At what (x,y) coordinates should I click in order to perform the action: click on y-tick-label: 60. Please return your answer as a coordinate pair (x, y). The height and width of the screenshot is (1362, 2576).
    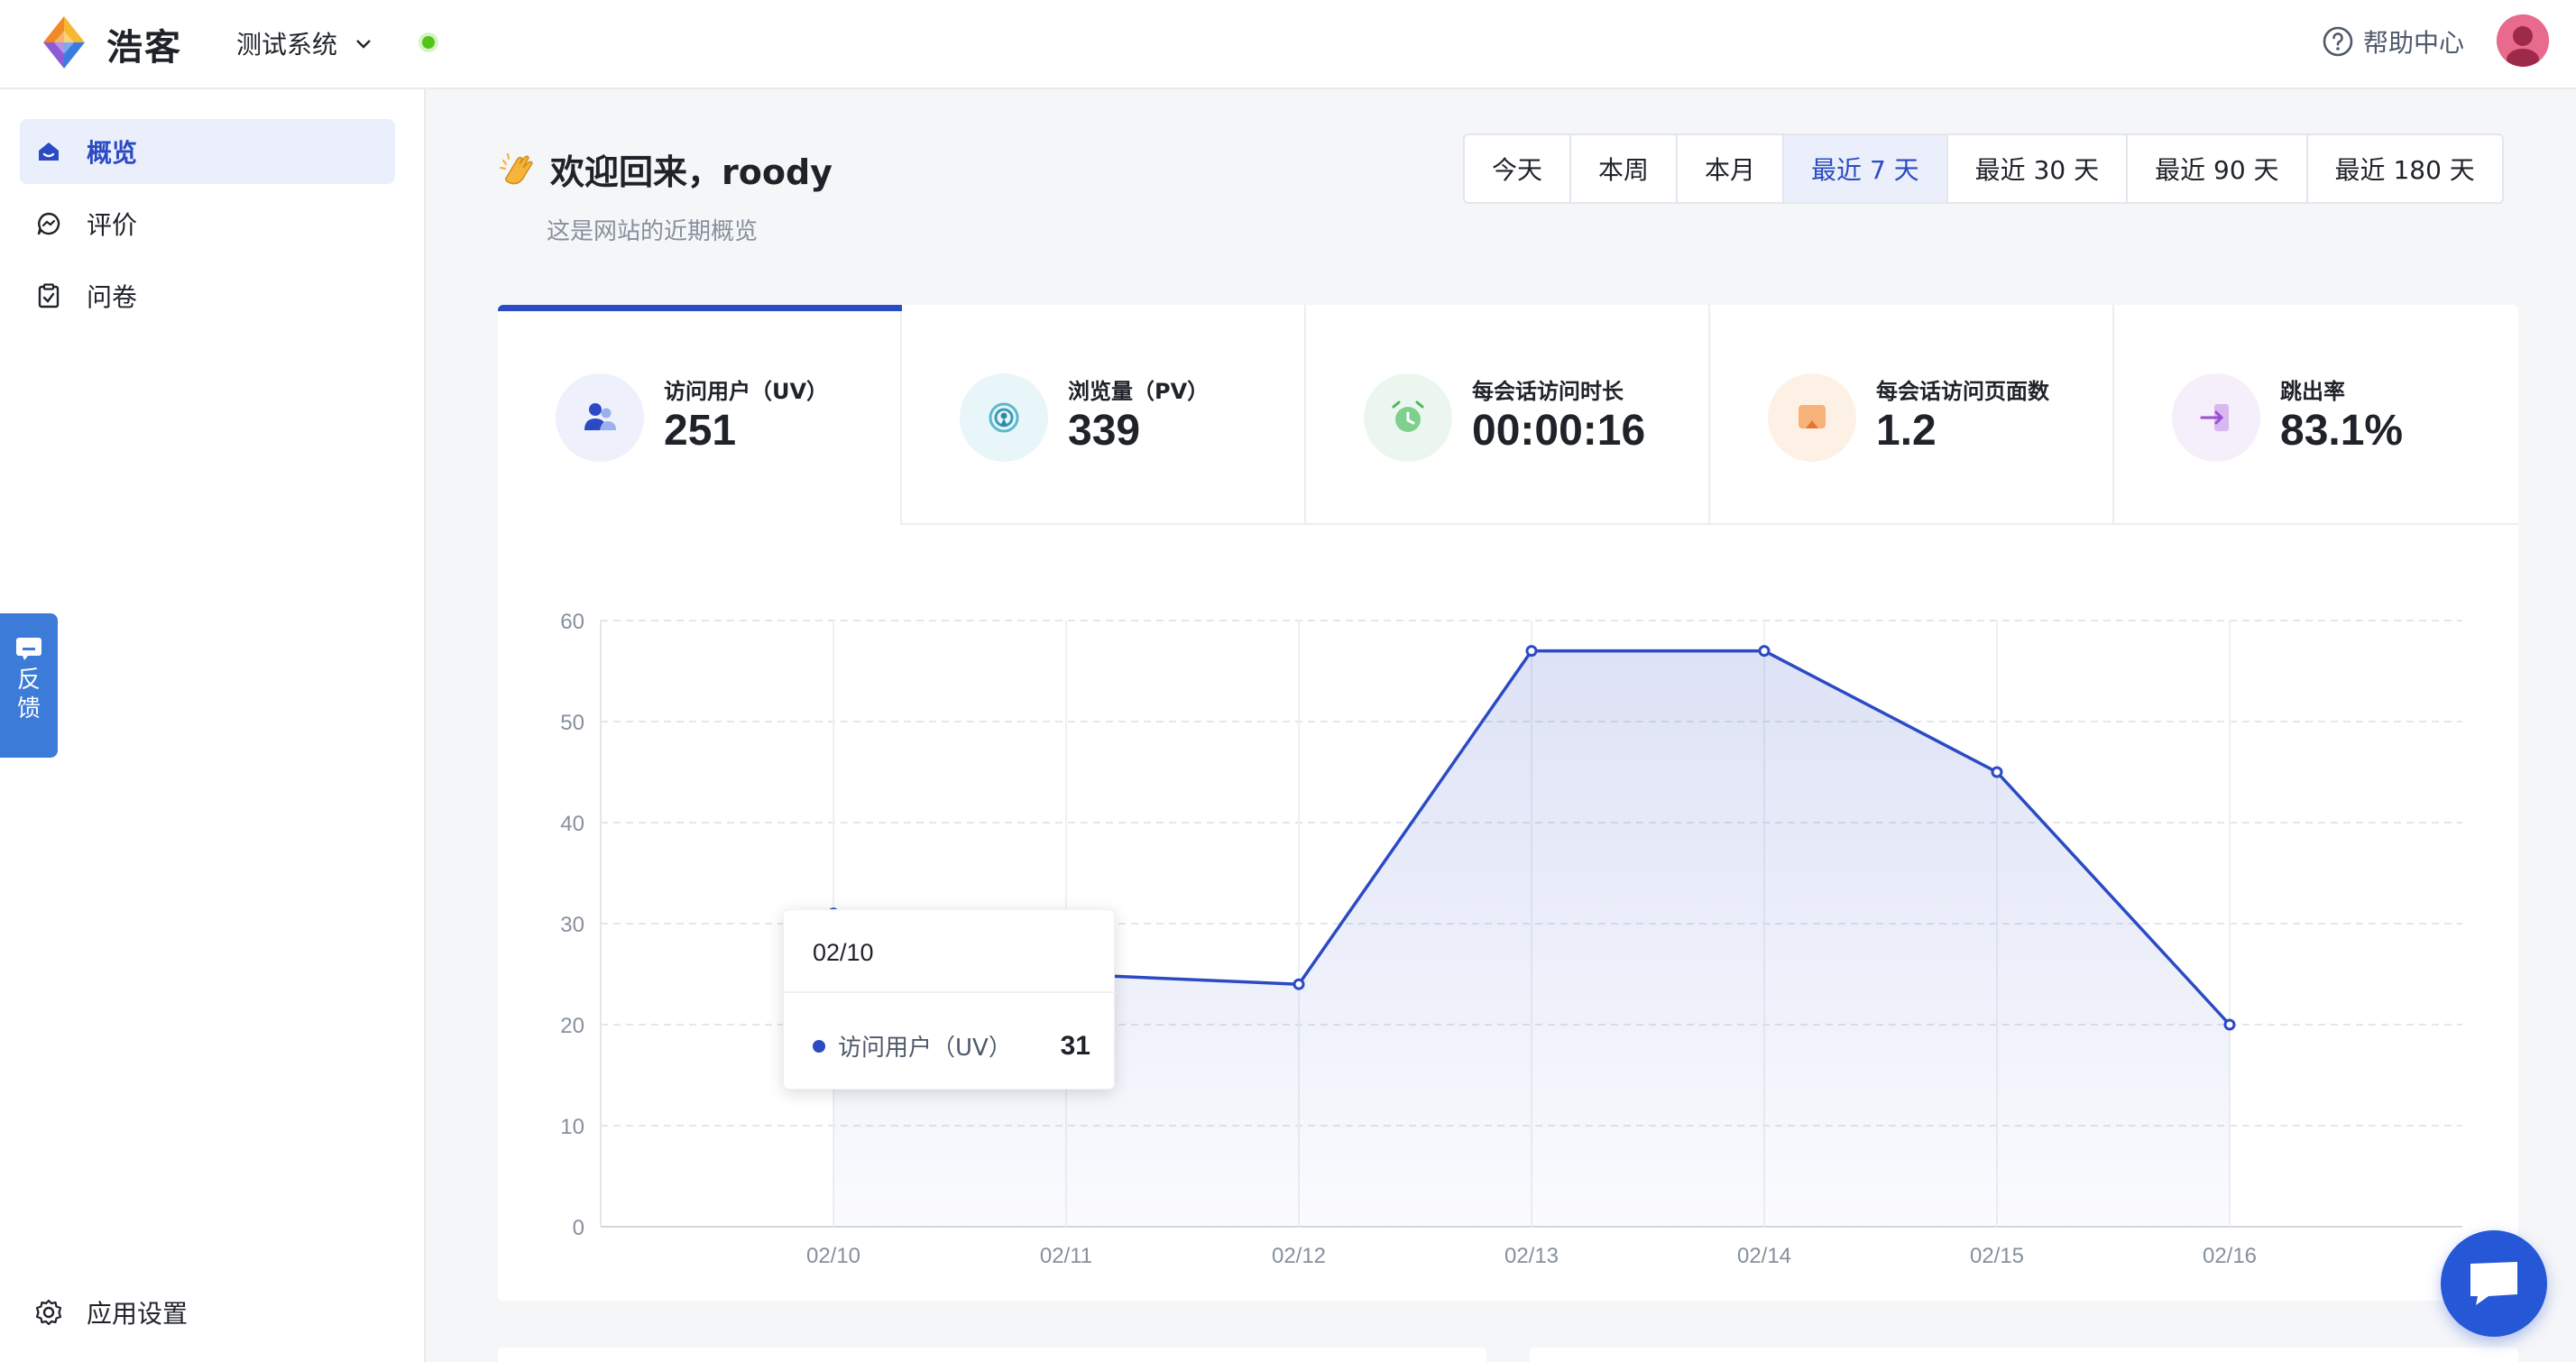
    Looking at the image, I should click on (572, 622).